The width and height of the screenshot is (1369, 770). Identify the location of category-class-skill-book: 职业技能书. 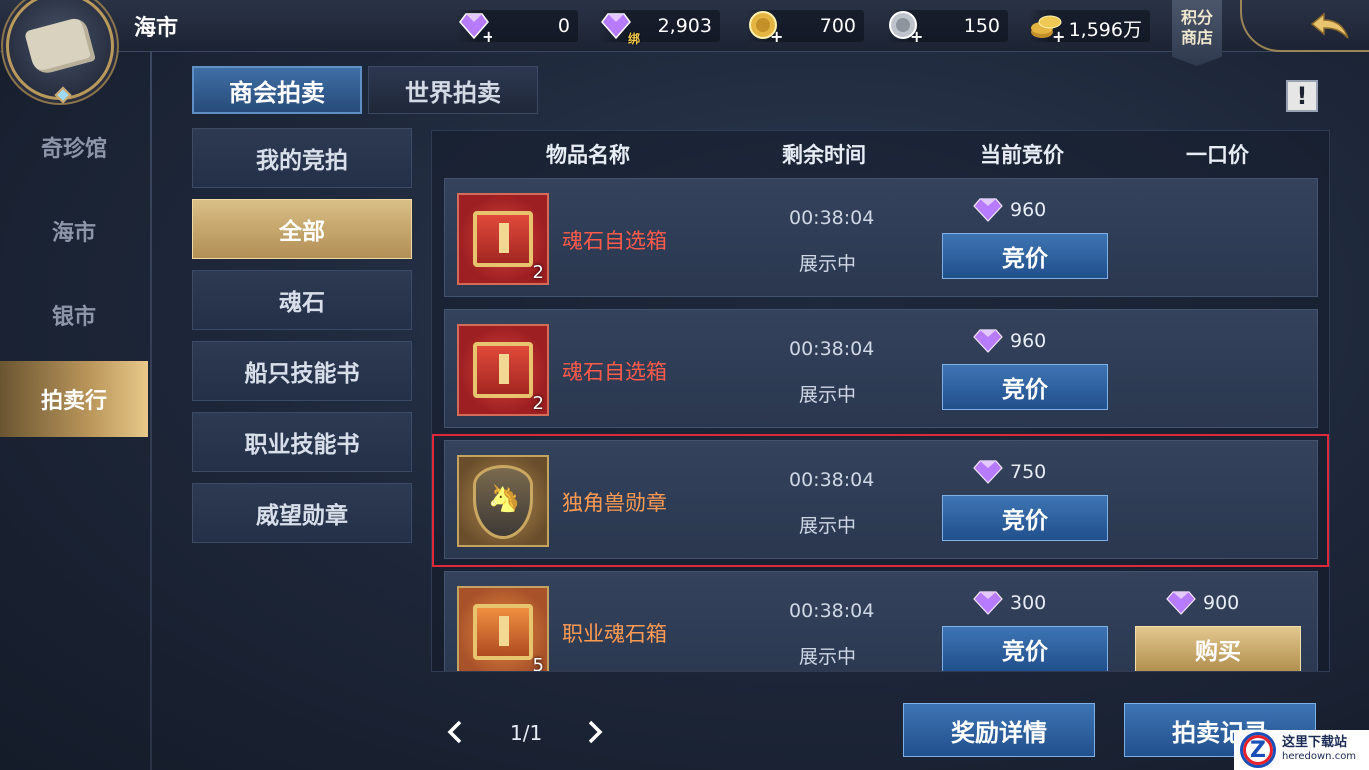
(302, 442).